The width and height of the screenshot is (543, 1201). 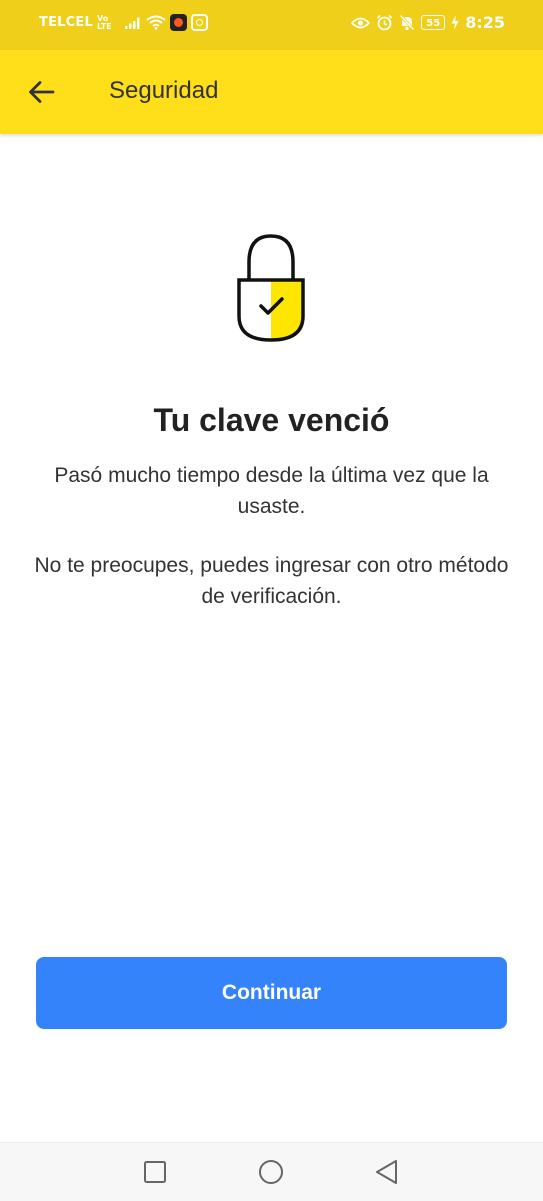 I want to click on bell-off-icon, so click(x=407, y=22).